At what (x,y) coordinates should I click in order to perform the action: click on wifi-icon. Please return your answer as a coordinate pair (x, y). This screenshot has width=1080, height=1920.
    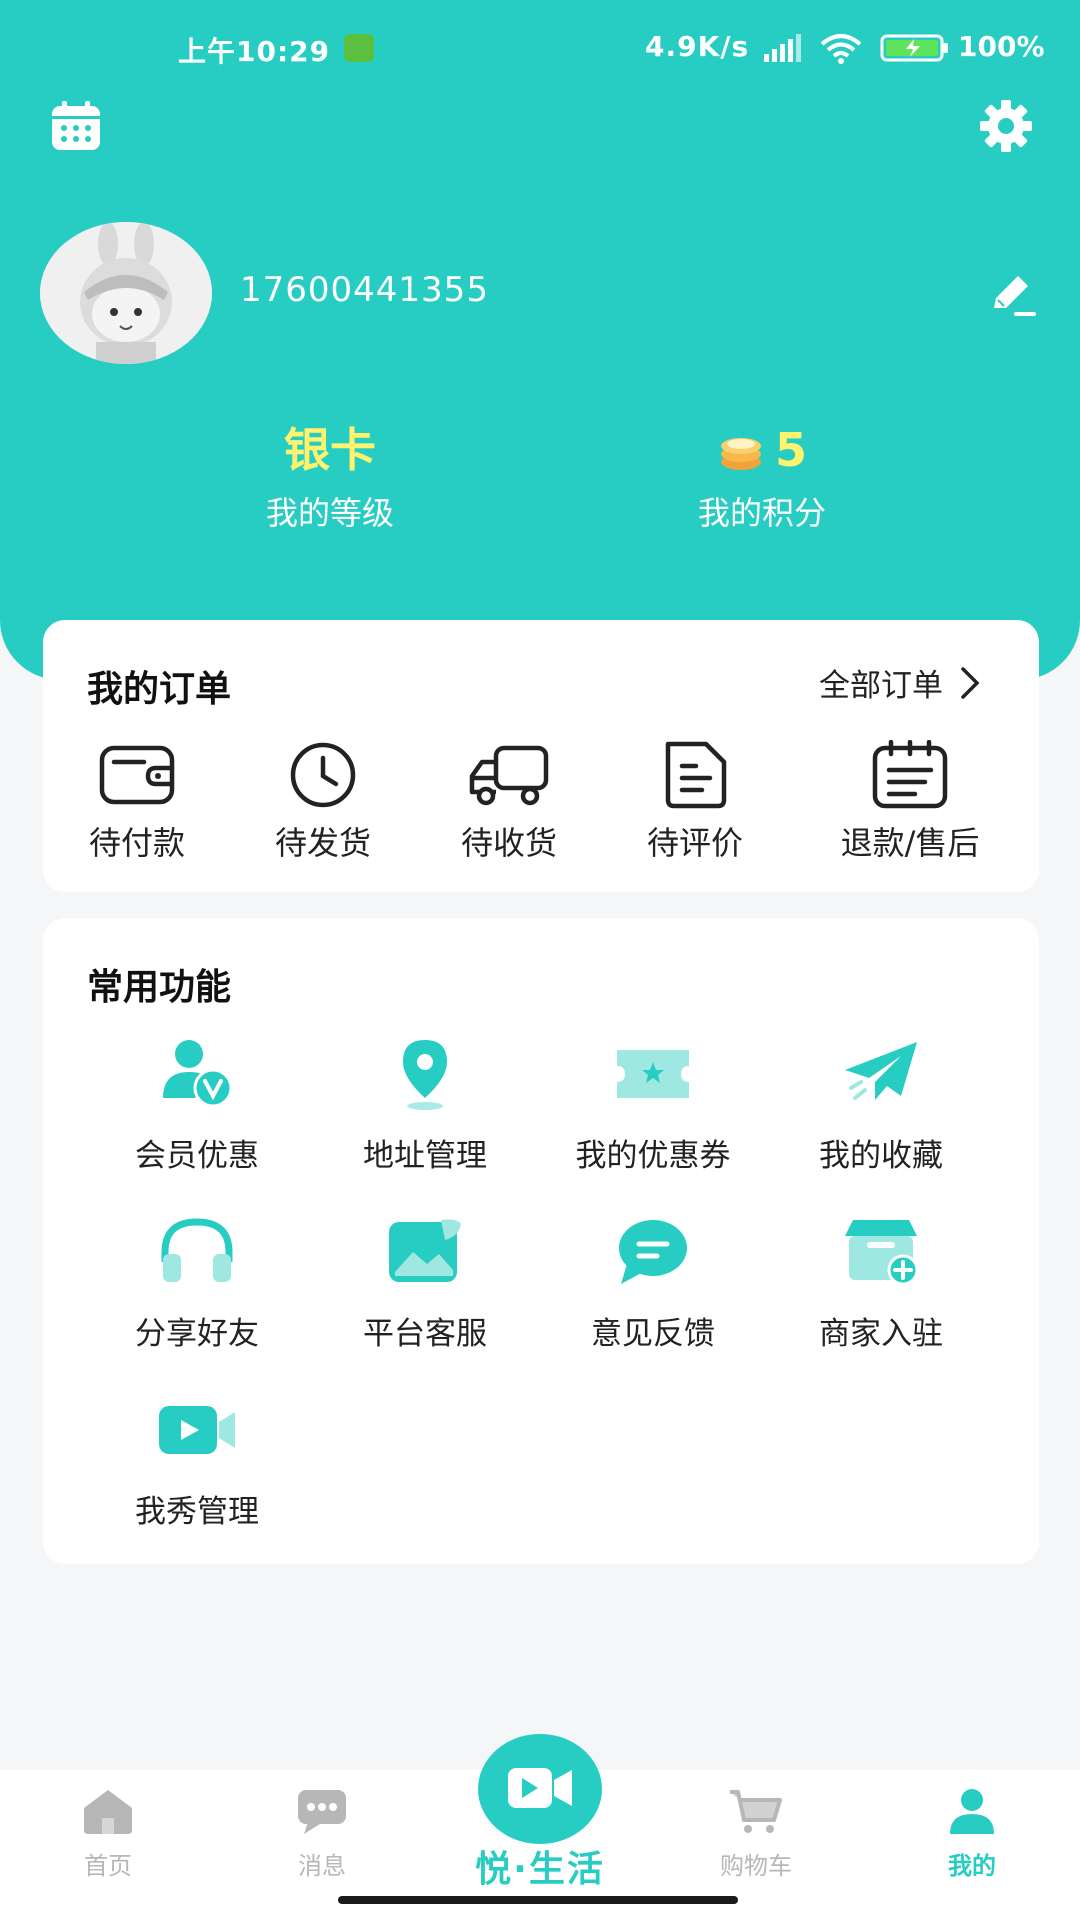
    Looking at the image, I should click on (841, 49).